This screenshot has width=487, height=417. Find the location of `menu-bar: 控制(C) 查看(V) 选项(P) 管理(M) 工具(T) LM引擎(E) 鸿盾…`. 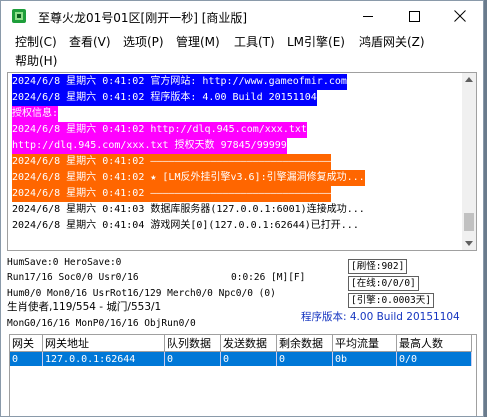

menu-bar: 控制(C) 查看(V) 选项(P) 管理(M) 工具(T) LM引擎(E) 鸿盾… is located at coordinates (242, 51).